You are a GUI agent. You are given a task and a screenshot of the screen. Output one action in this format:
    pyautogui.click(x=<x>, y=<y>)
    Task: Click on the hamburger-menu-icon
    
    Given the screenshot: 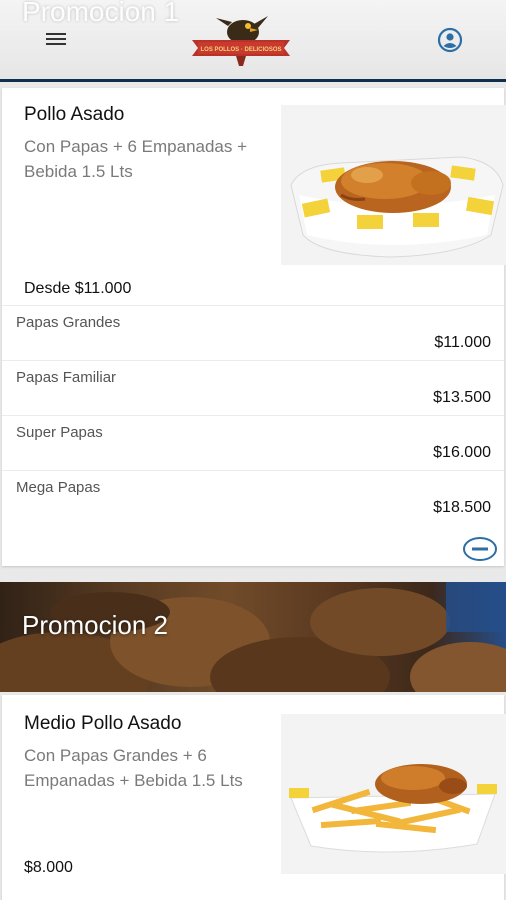 What is the action you would take?
    pyautogui.click(x=56, y=39)
    